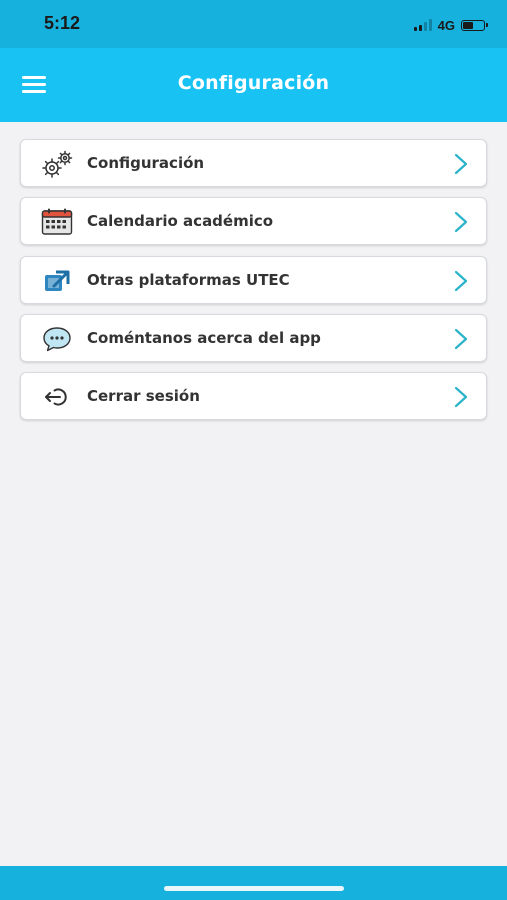  What do you see at coordinates (62, 23) in the screenshot?
I see `status-time: 5:12` at bounding box center [62, 23].